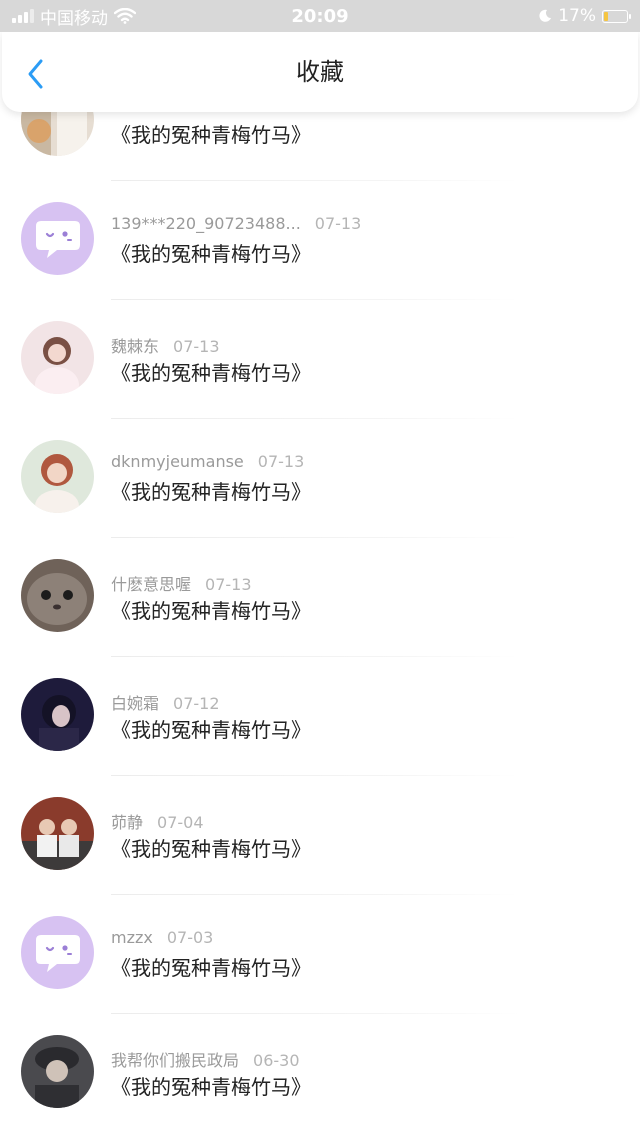 This screenshot has height=1138, width=640. Describe the element at coordinates (545, 15) in the screenshot. I see `moon-icon` at that location.